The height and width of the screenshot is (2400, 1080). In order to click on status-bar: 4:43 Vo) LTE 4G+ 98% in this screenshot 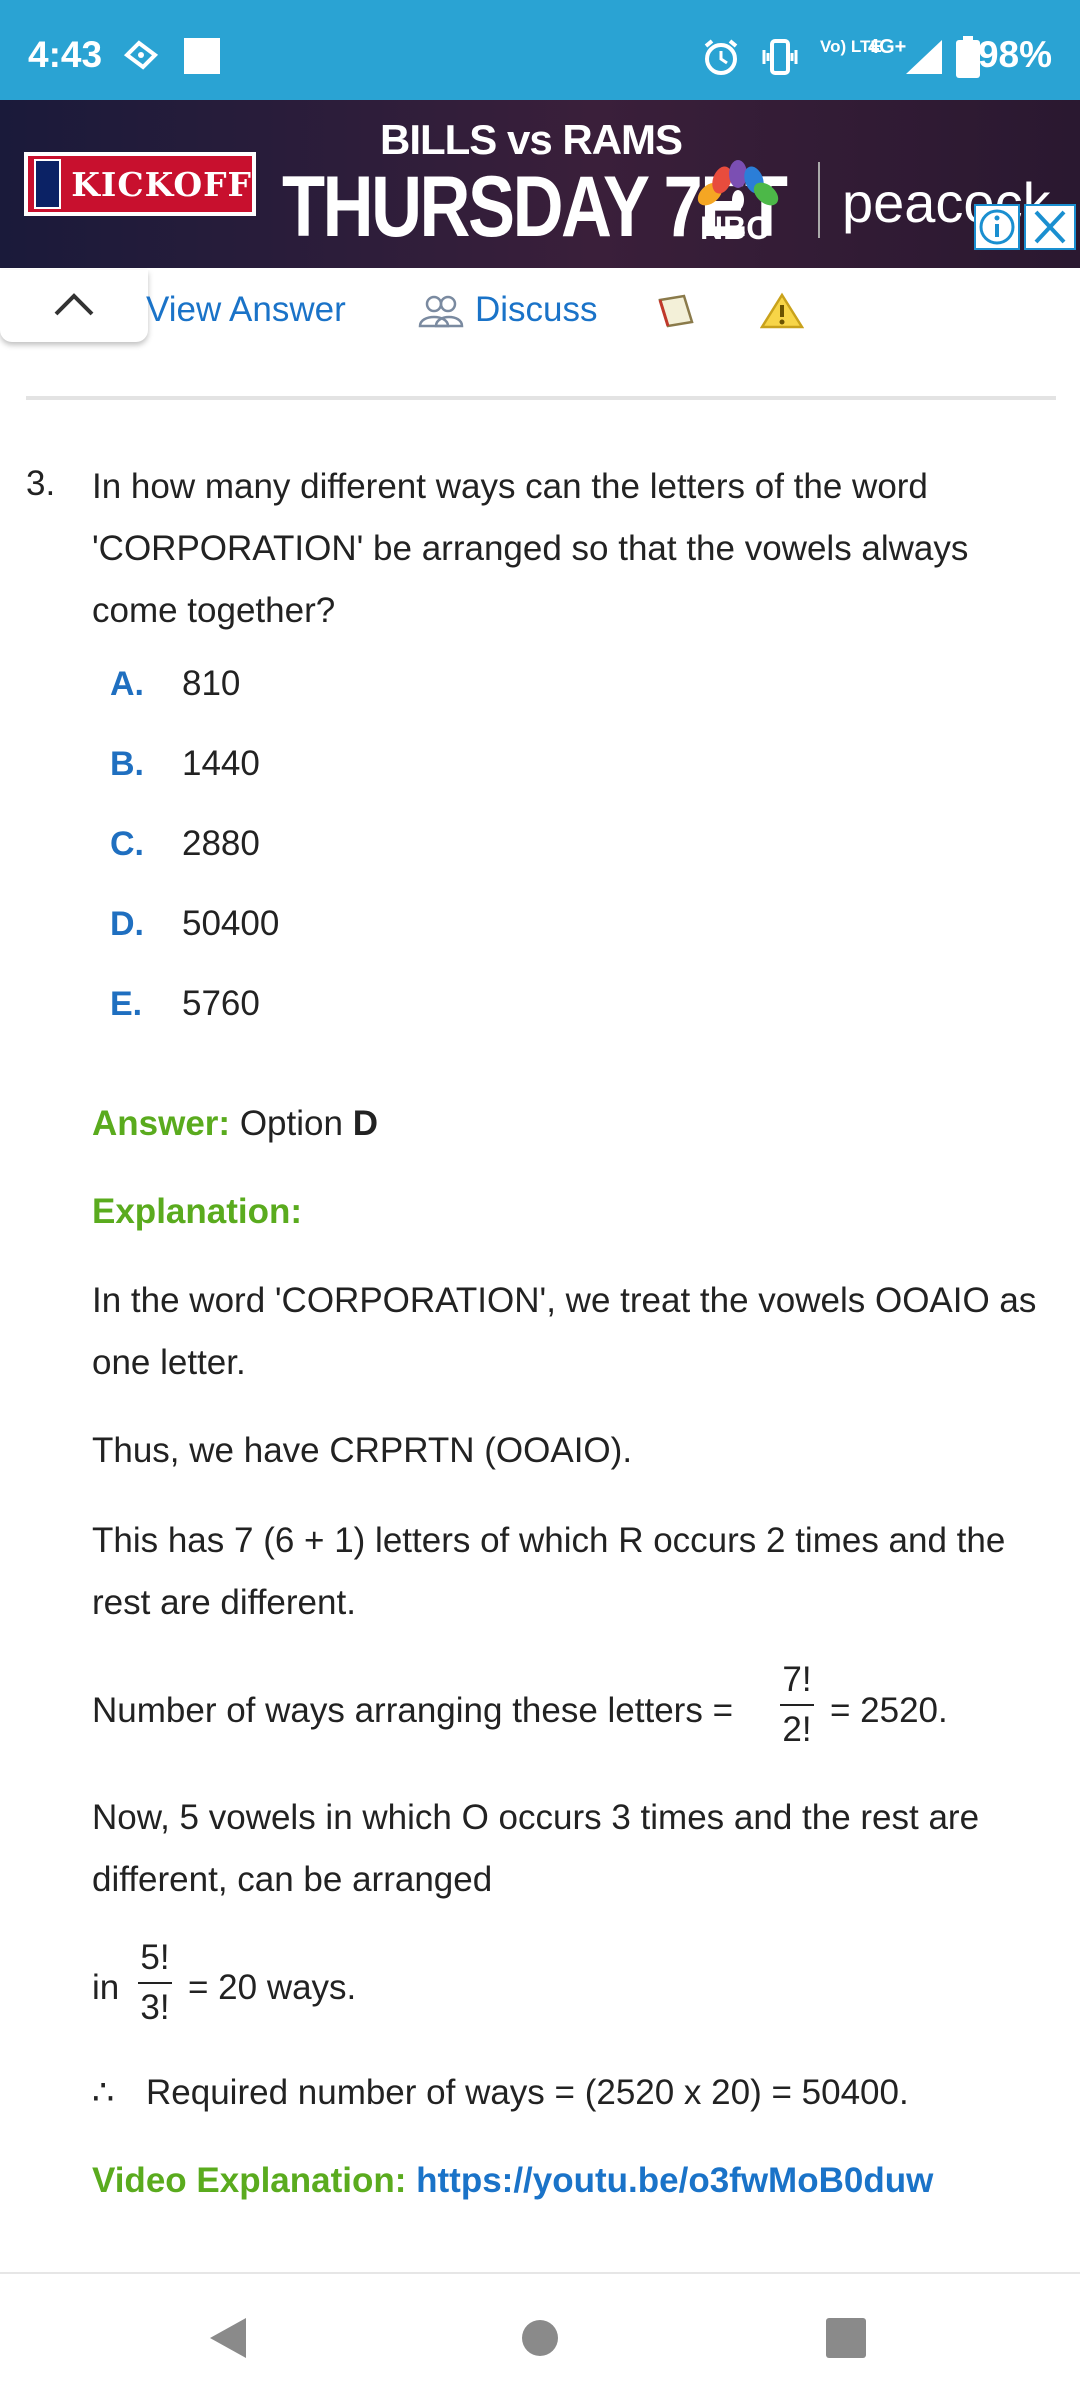, I will do `click(540, 50)`.